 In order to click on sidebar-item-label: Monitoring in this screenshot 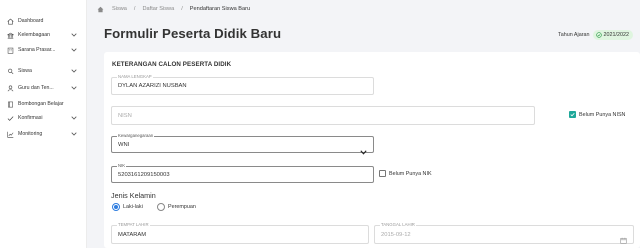, I will do `click(30, 134)`.